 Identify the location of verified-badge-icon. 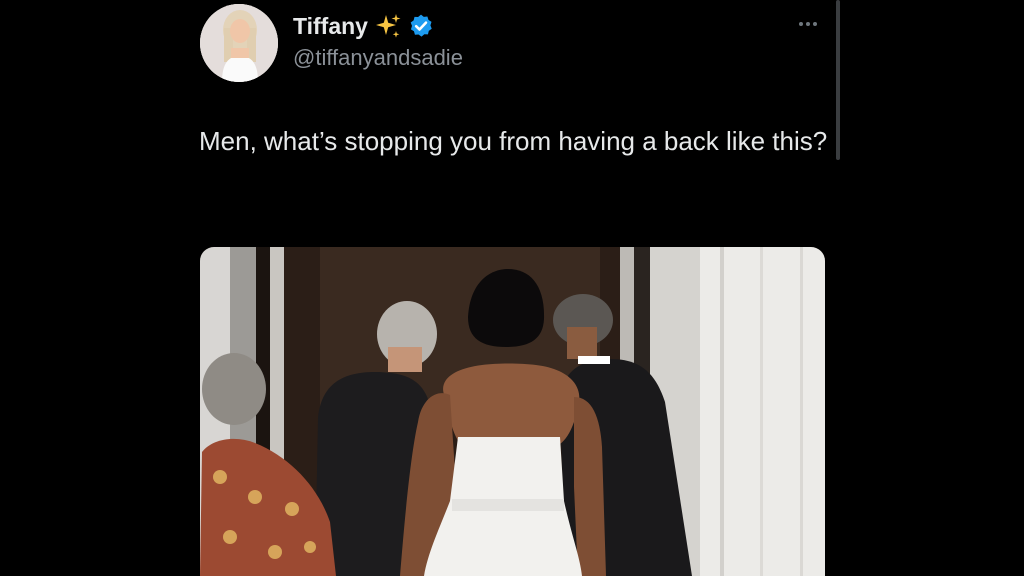
(421, 26).